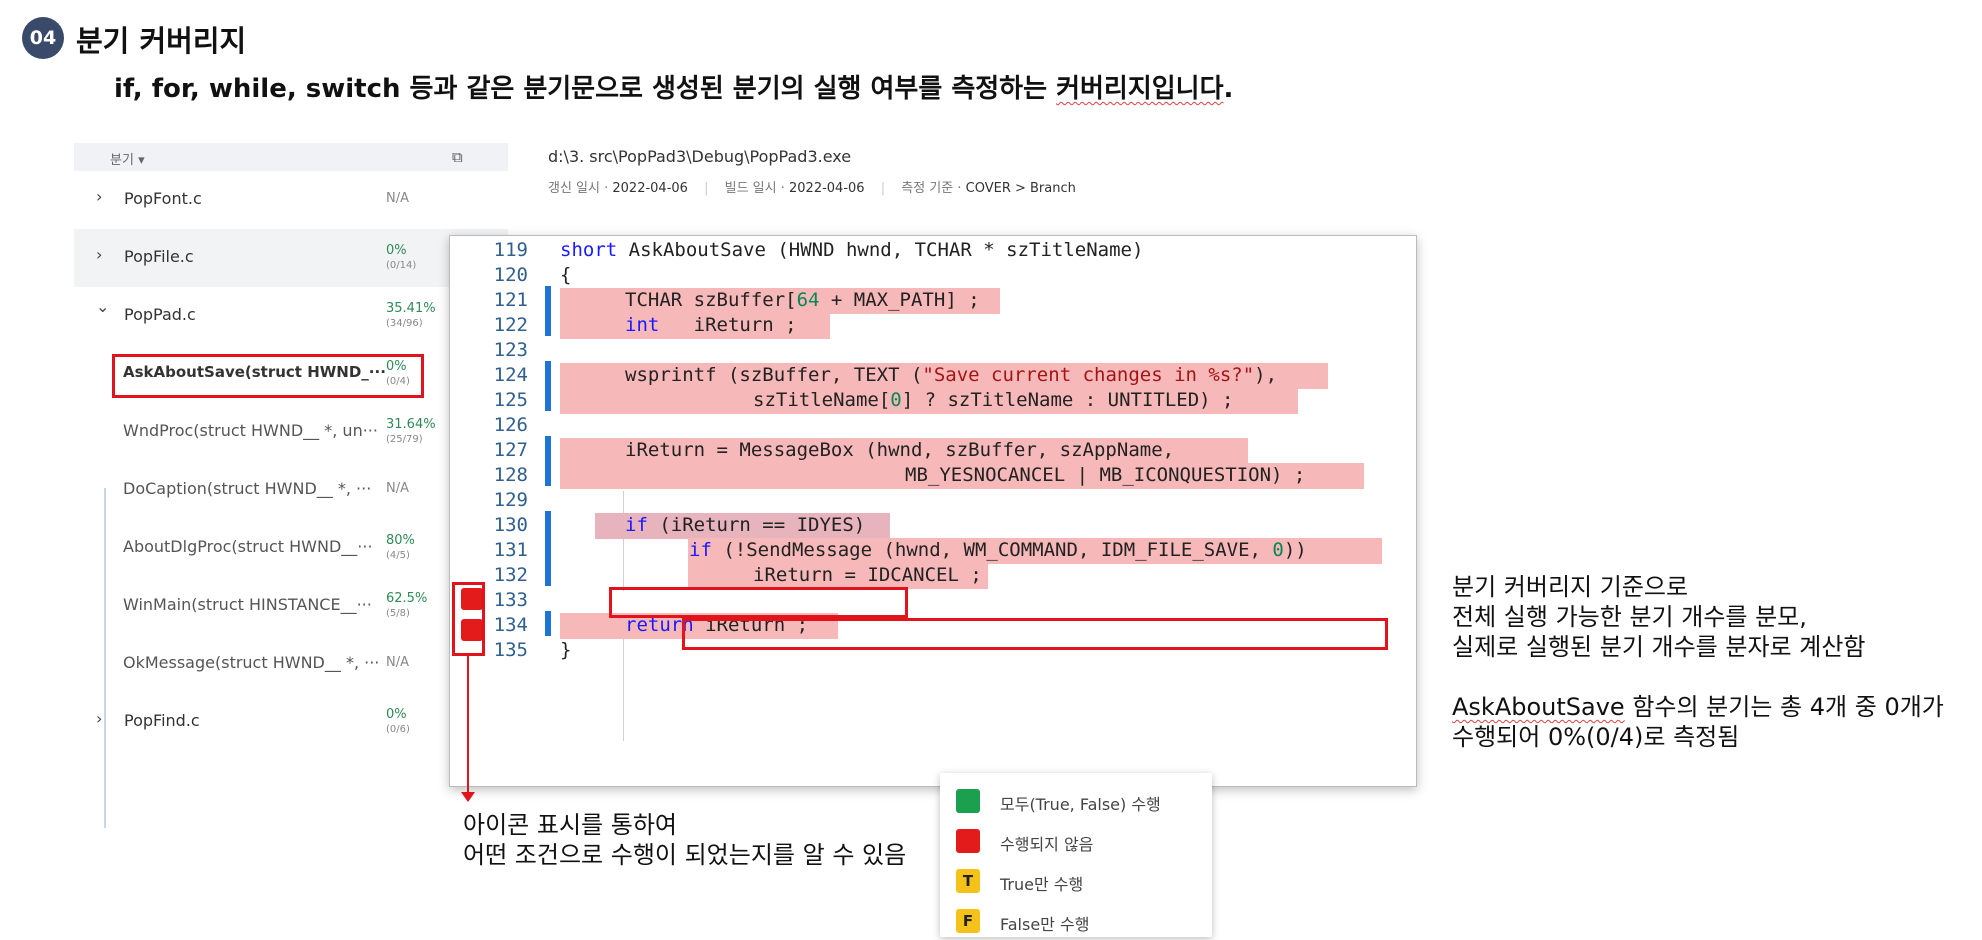 The width and height of the screenshot is (1982, 940). I want to click on code-part: )), so click(1295, 550).